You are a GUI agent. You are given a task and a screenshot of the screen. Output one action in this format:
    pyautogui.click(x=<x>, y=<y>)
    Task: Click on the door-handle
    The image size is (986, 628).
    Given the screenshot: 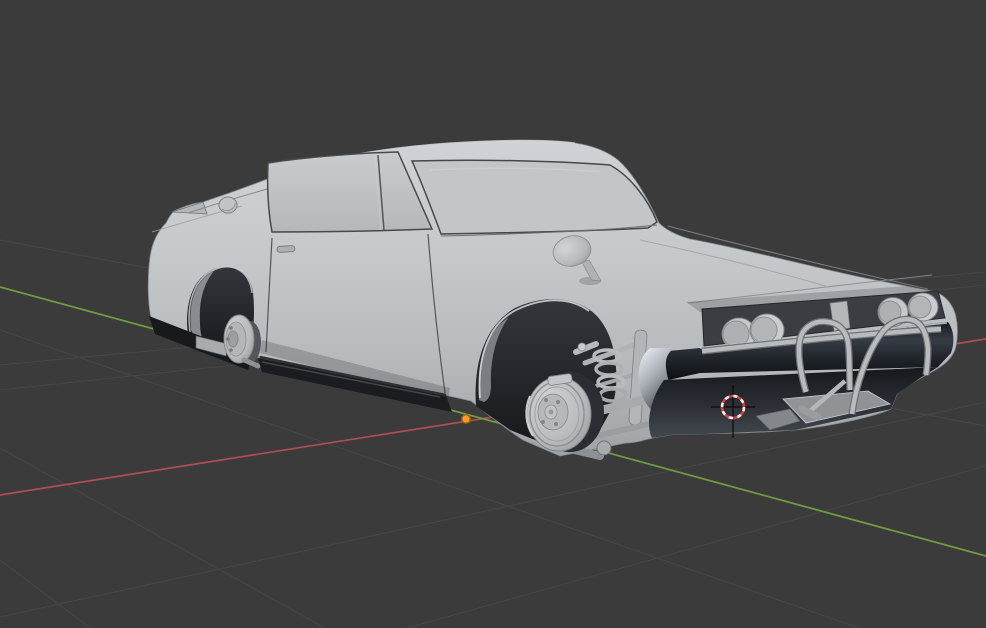 What is the action you would take?
    pyautogui.click(x=286, y=249)
    